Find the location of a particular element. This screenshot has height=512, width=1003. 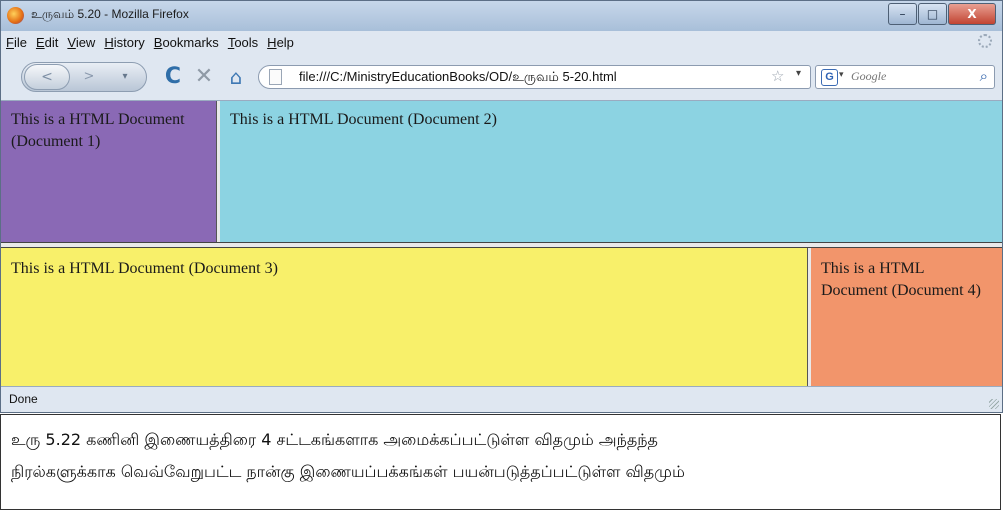

window-title: உருவம் 5.20 - Mozilla Firefox is located at coordinates (110, 14).